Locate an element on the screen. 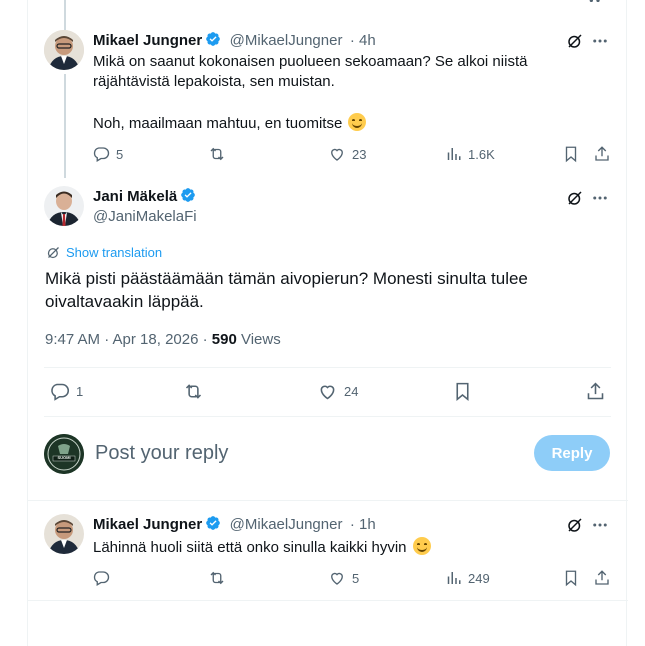 The image size is (645, 646). view-count: 249 is located at coordinates (479, 578).